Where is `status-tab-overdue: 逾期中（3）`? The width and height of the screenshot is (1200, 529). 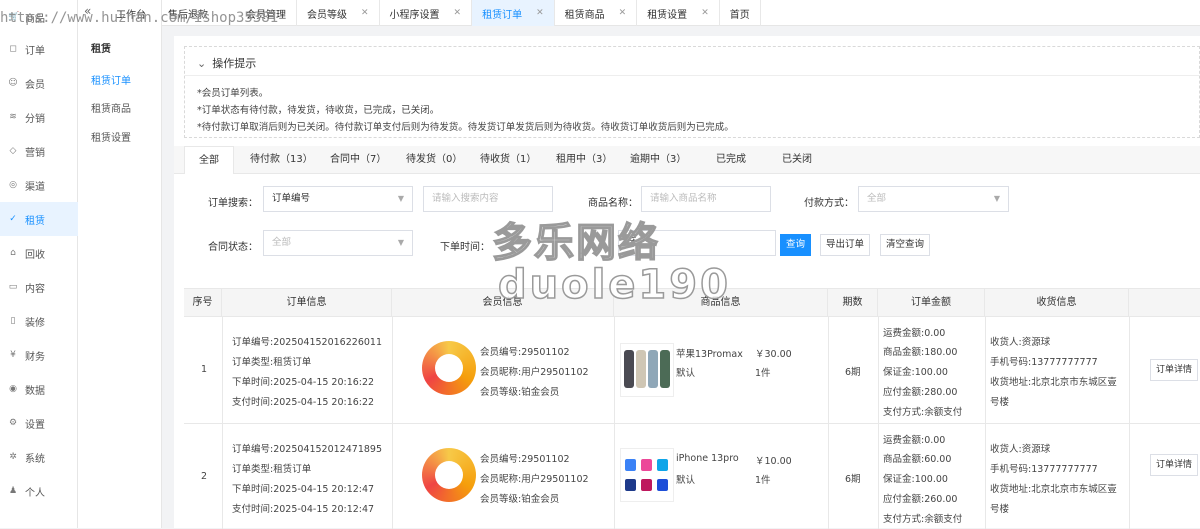
status-tab-overdue: 逾期中（3） is located at coordinates (658, 160).